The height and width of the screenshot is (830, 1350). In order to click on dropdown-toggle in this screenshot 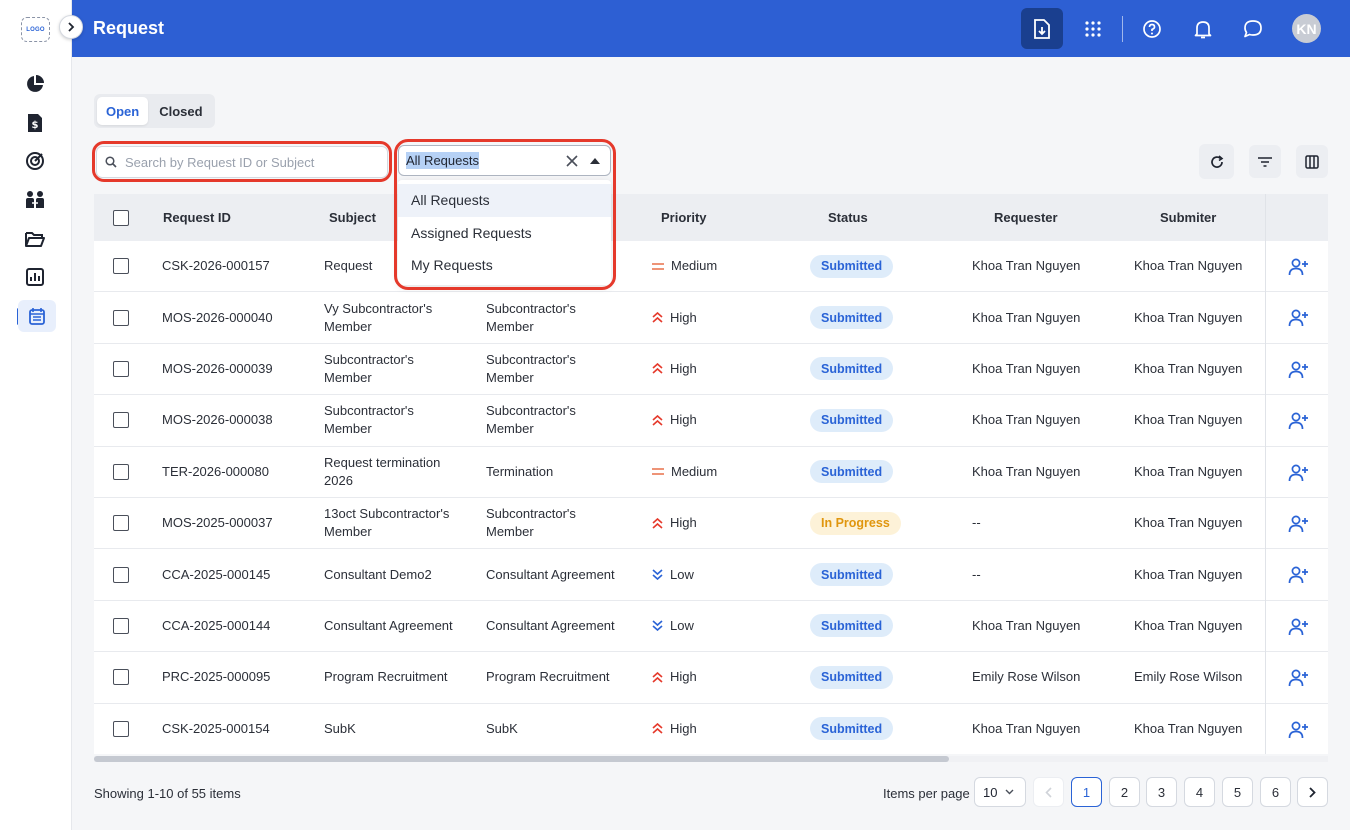, I will do `click(595, 161)`.